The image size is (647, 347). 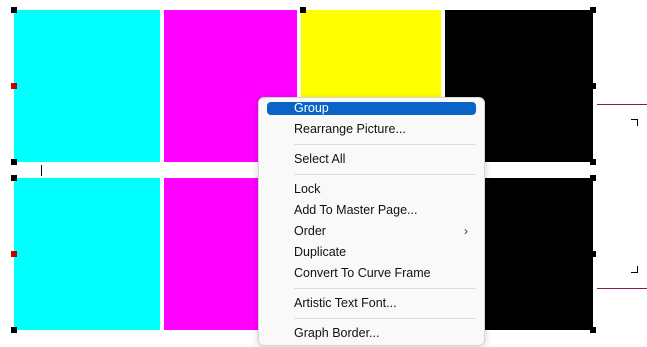 What do you see at coordinates (371, 189) in the screenshot?
I see `menu-item-lock: Lock` at bounding box center [371, 189].